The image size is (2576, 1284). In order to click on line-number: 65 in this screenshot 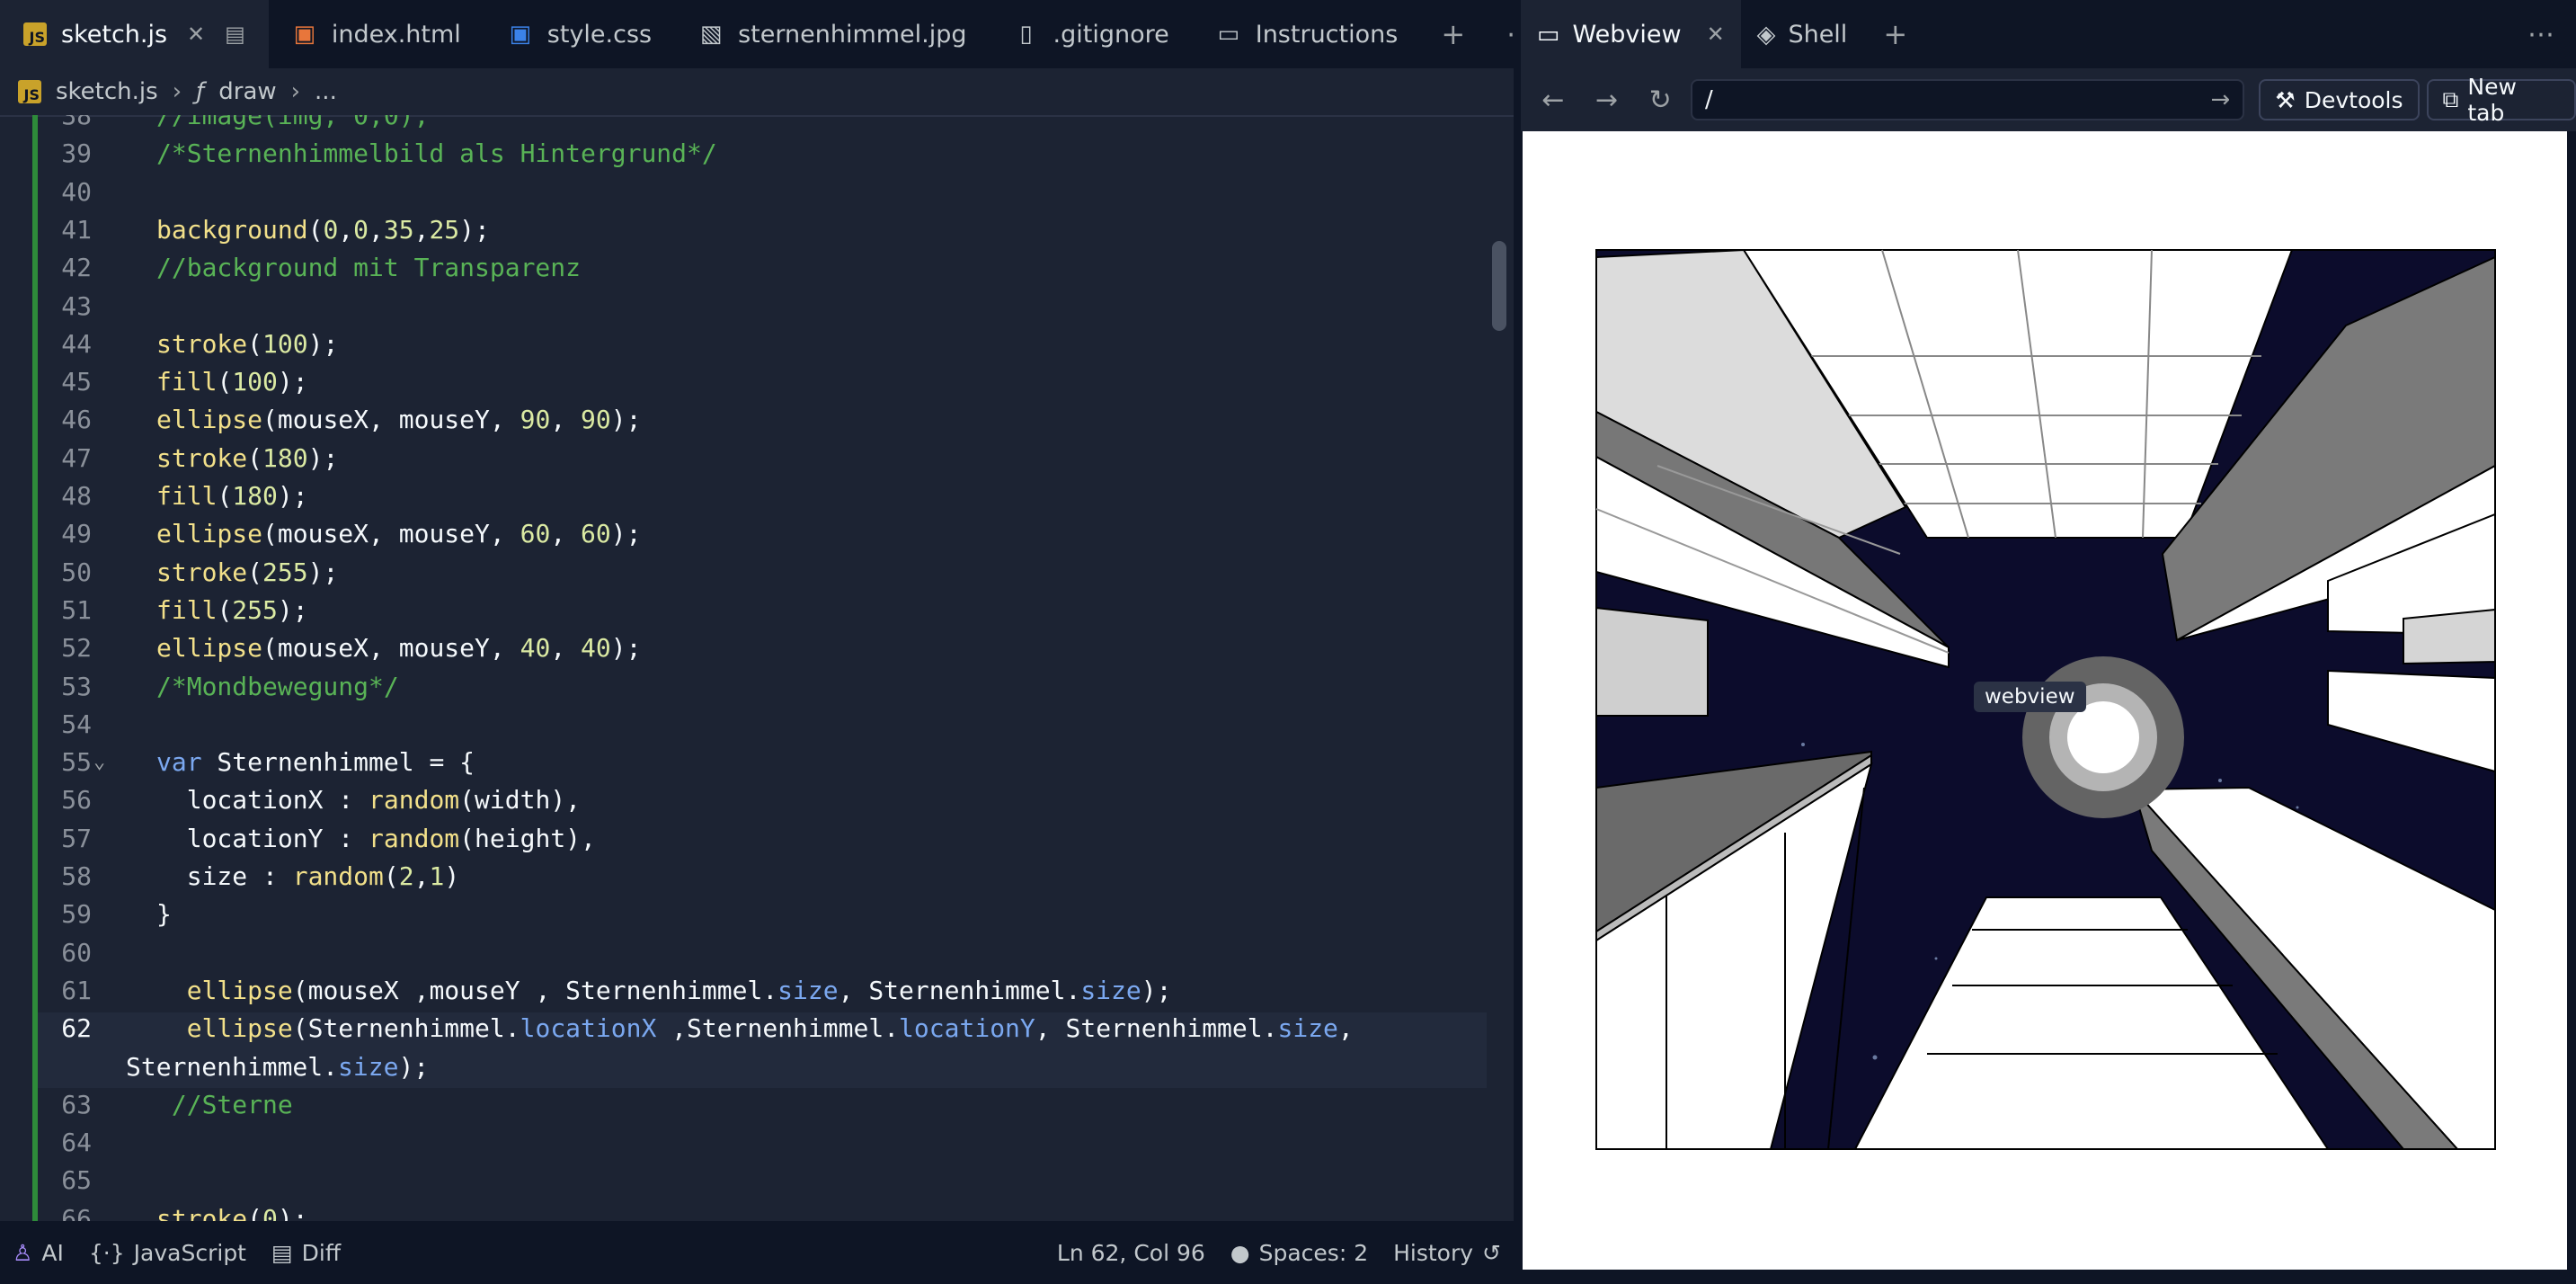, I will do `click(76, 1180)`.